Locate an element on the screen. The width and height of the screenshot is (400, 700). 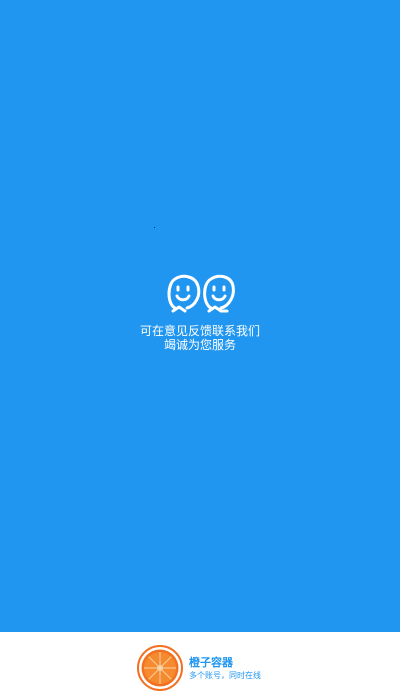
two-smiley-faces-icon is located at coordinates (201, 293).